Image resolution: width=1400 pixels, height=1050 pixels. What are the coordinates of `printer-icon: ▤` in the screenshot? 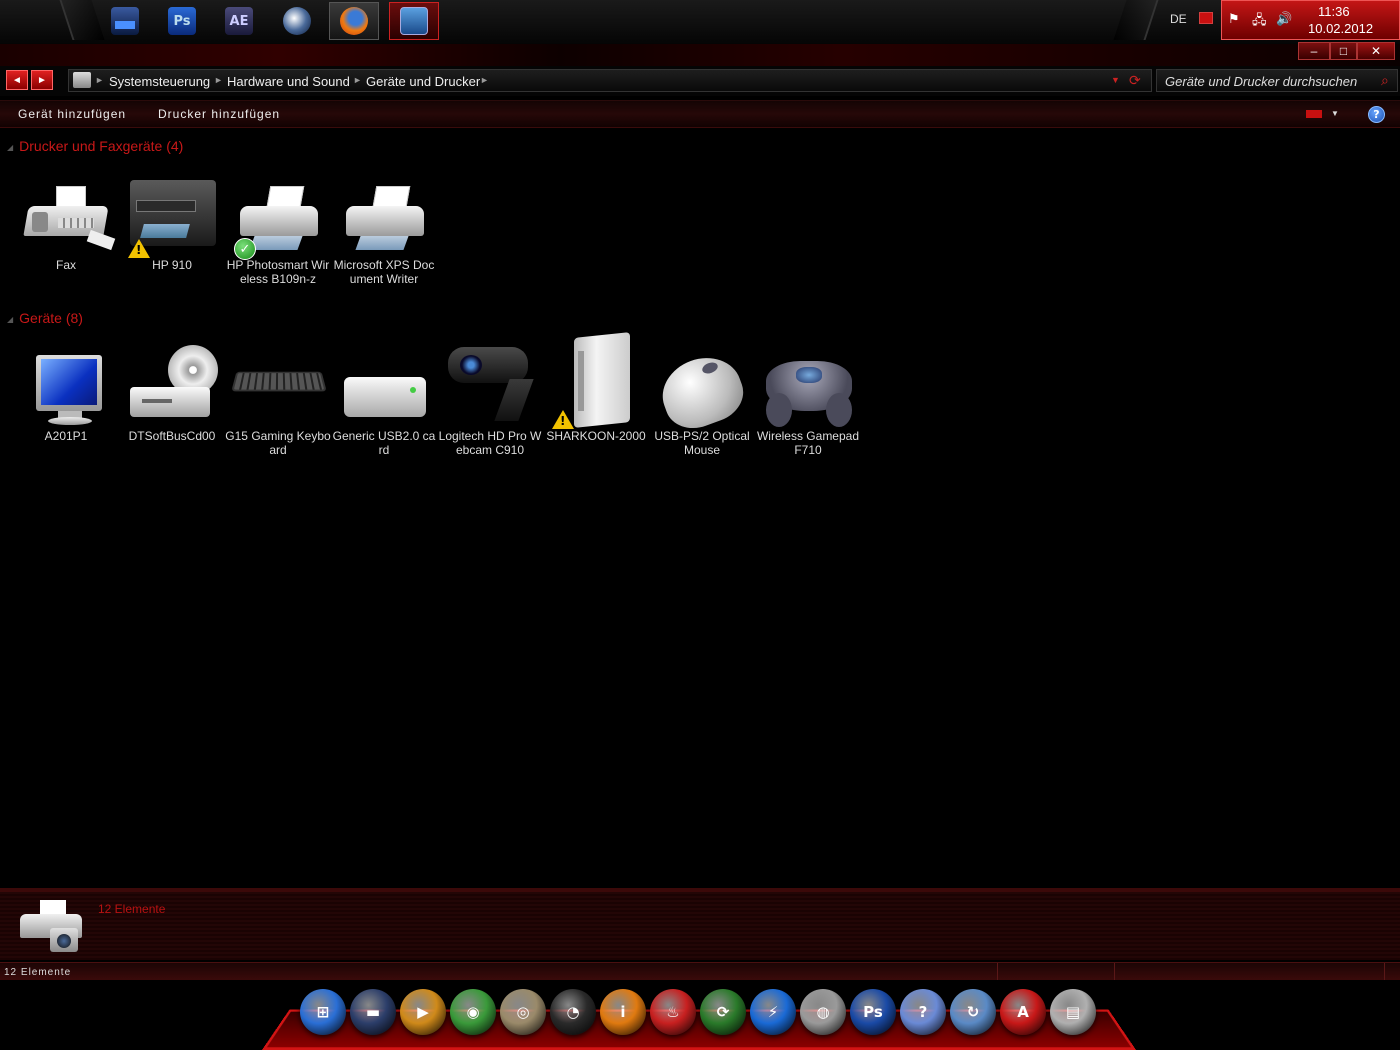 It's located at (1073, 1012).